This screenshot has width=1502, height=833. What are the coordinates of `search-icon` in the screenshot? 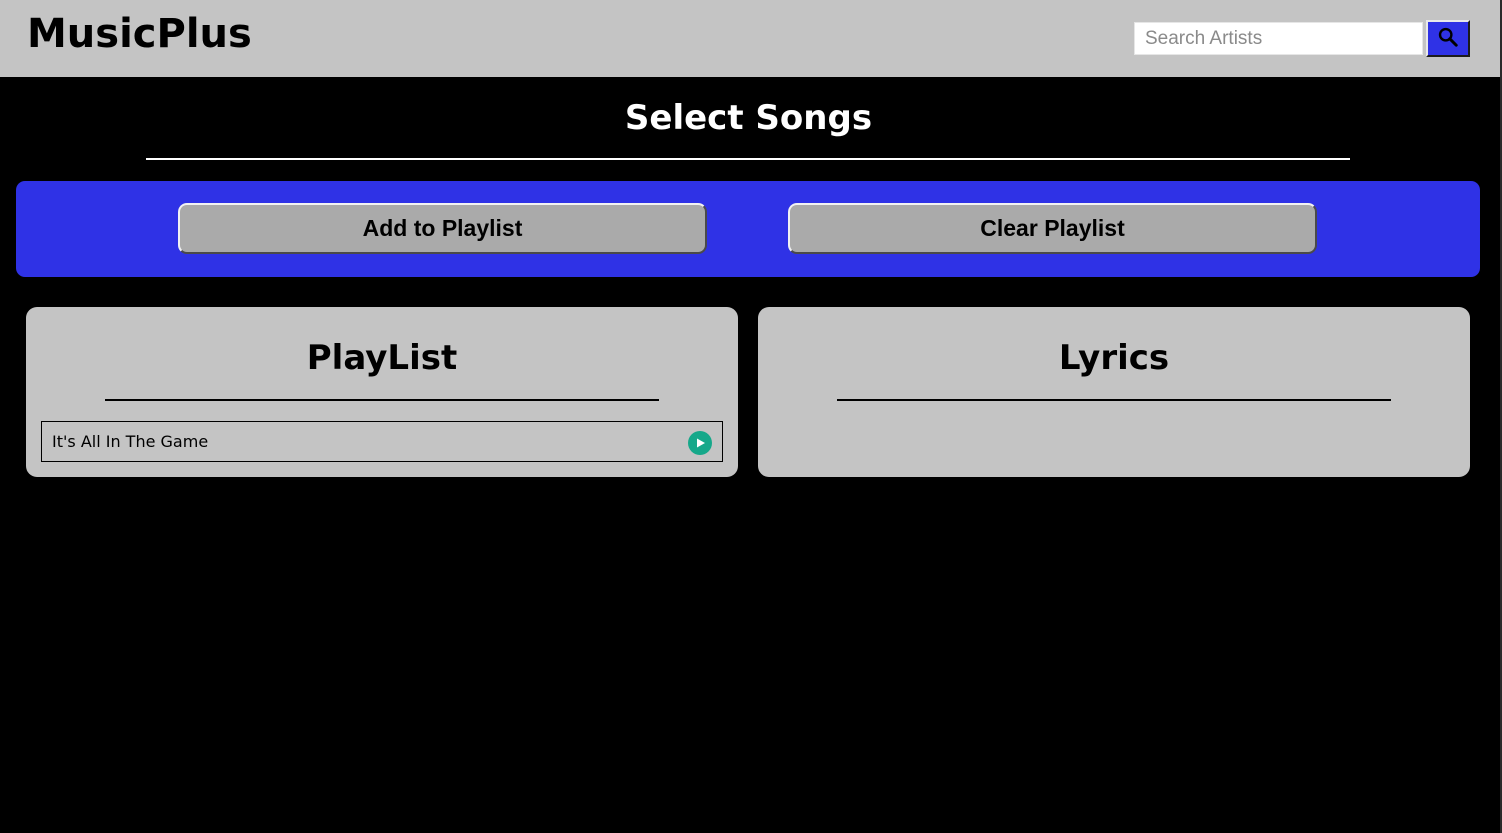 It's located at (1448, 39).